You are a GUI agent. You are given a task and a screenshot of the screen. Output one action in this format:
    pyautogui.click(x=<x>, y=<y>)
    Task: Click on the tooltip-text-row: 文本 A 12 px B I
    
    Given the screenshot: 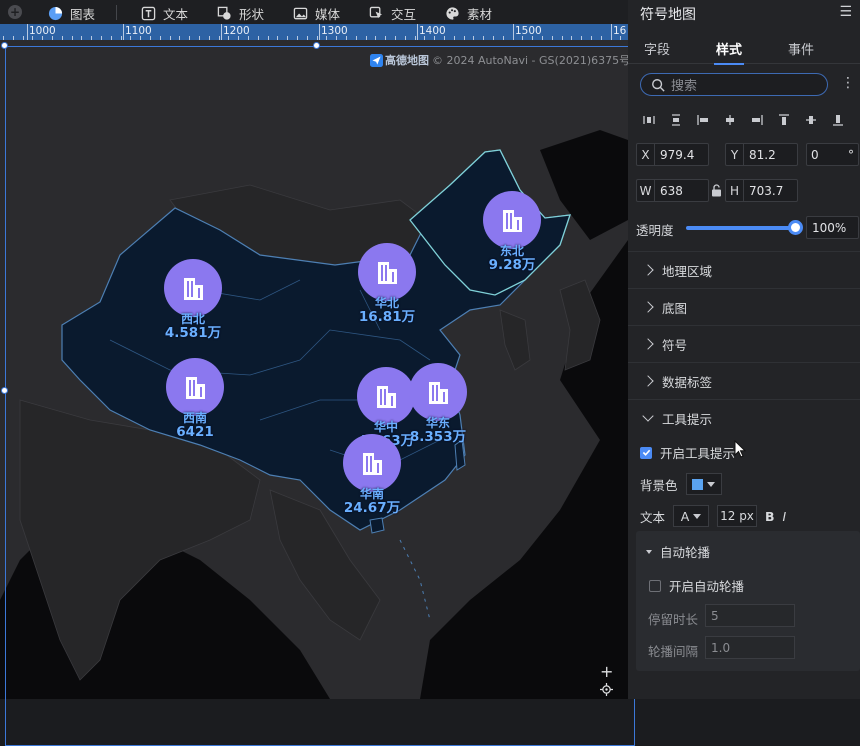 What is the action you would take?
    pyautogui.click(x=713, y=516)
    